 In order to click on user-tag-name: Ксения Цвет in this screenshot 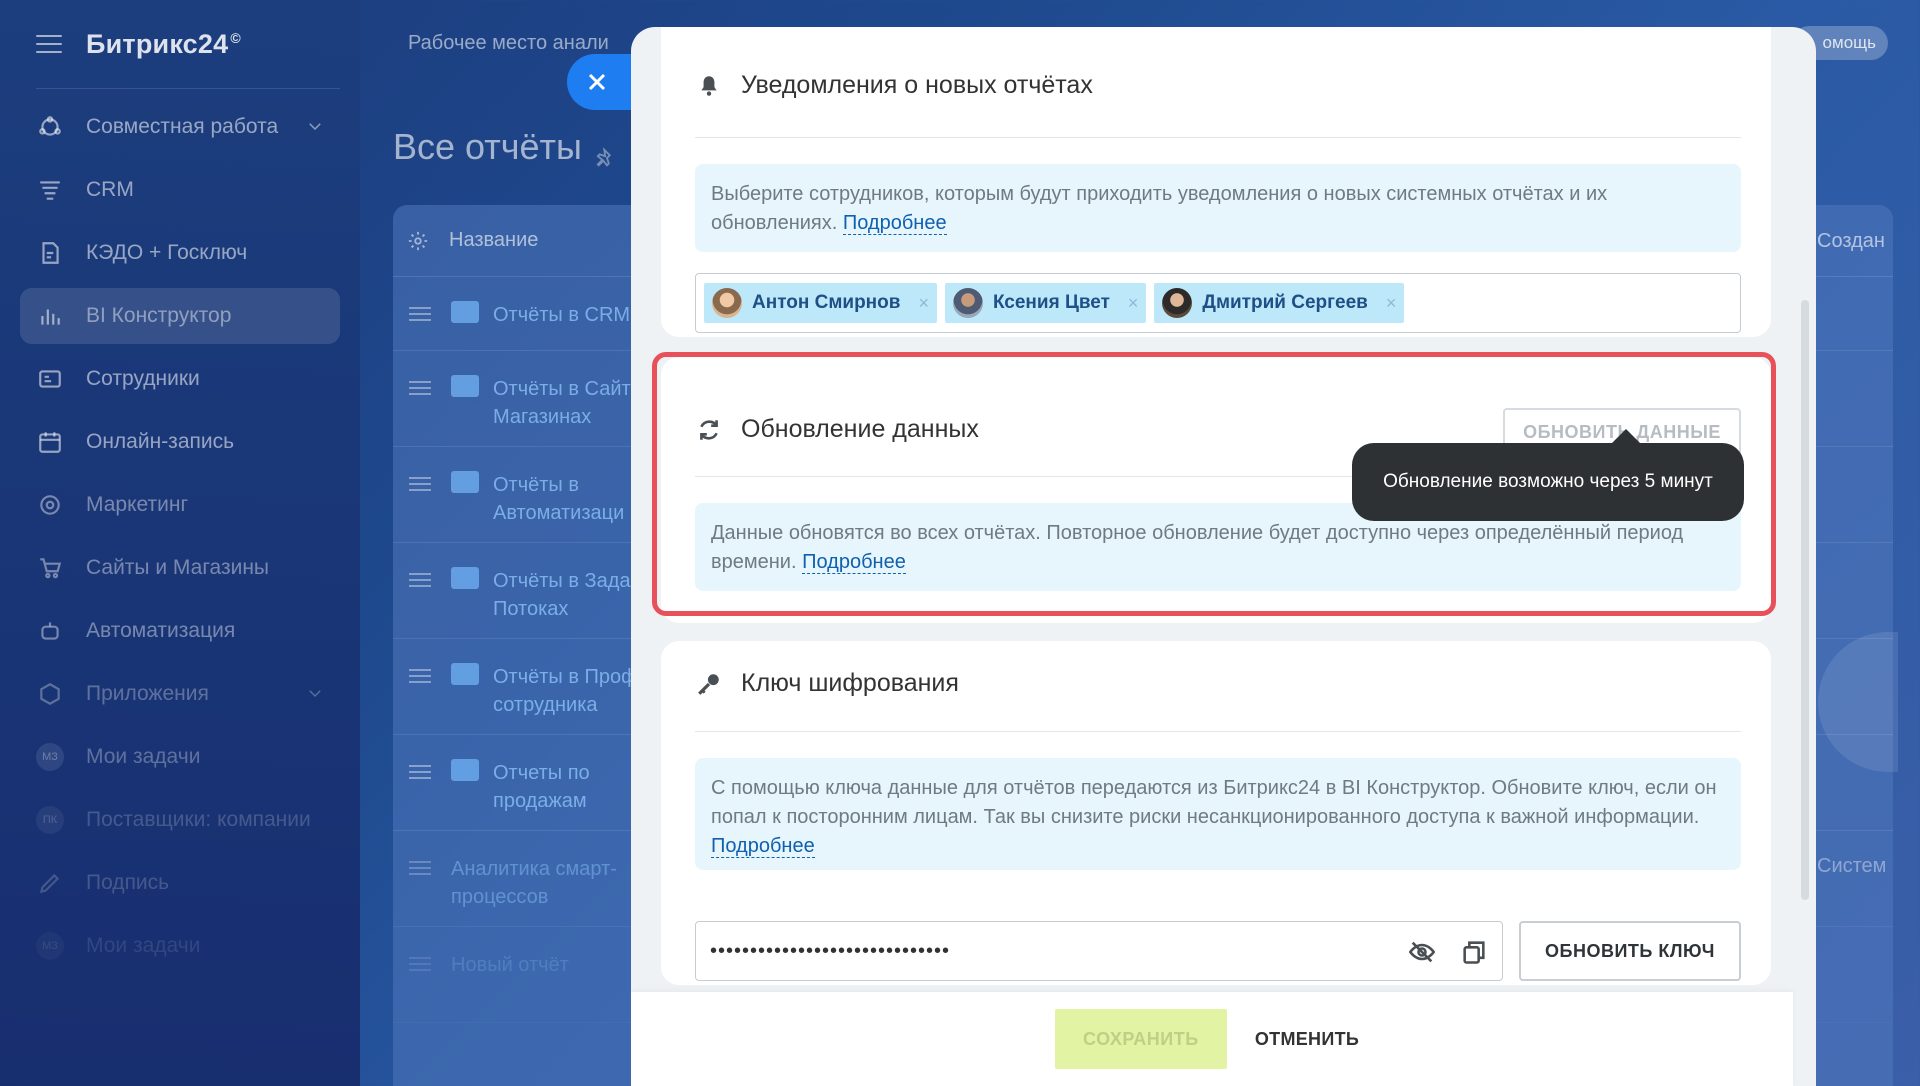, I will do `click(1051, 302)`.